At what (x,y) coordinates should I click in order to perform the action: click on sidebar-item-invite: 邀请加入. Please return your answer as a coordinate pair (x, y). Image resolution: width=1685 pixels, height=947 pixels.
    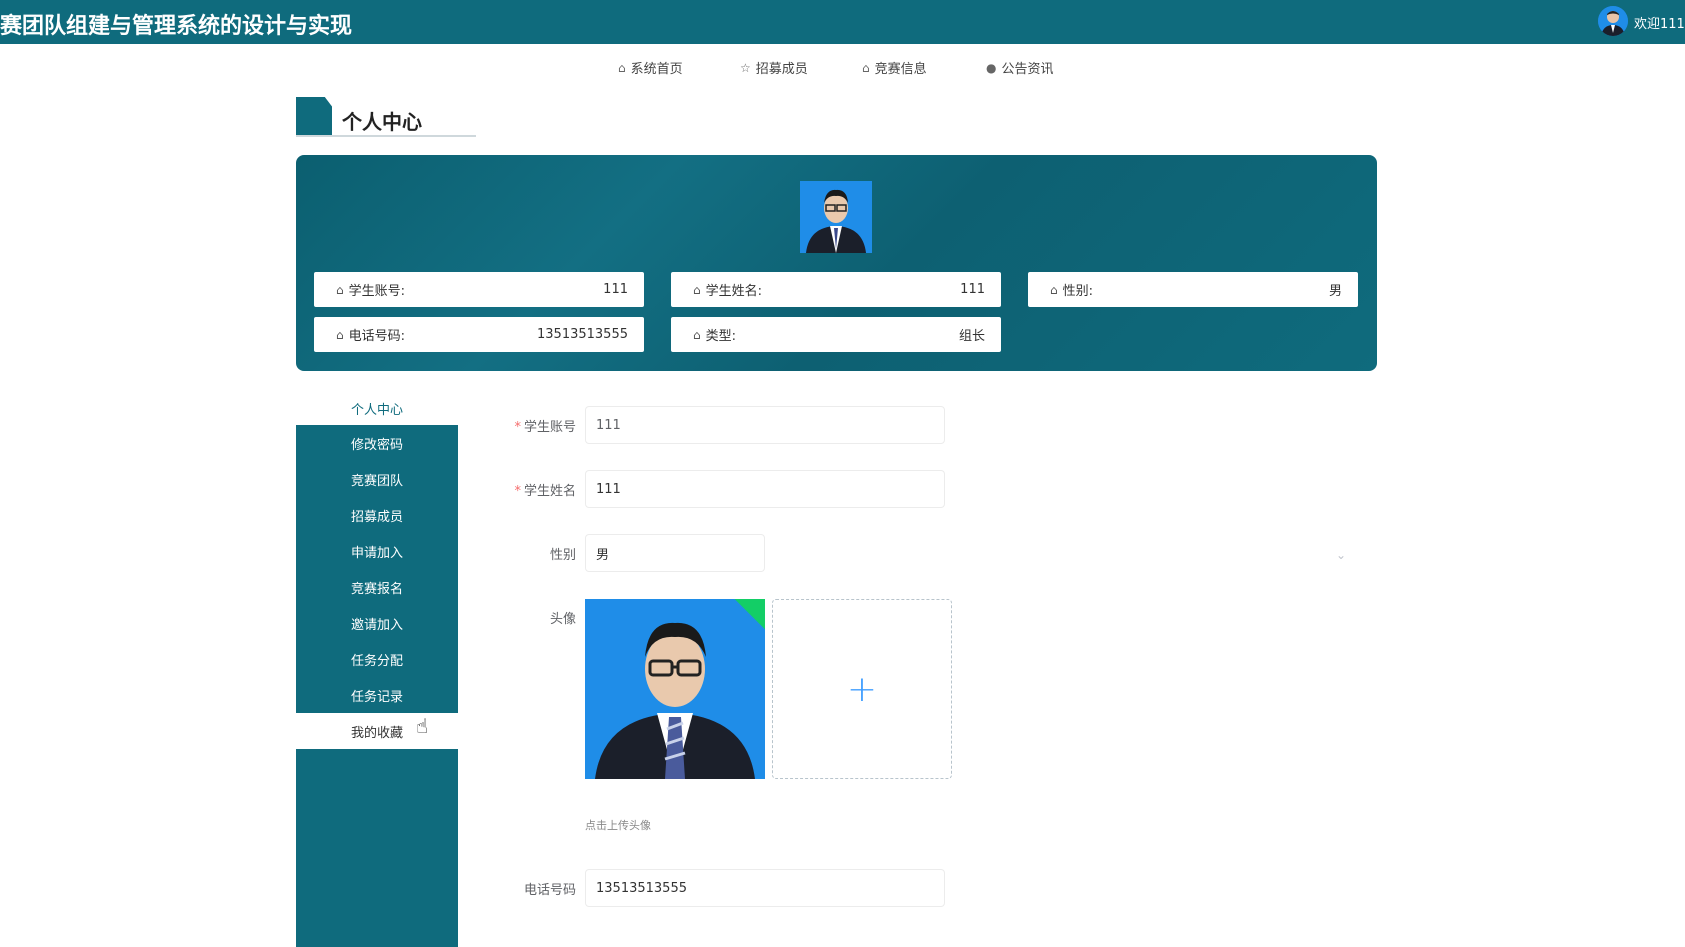
    Looking at the image, I should click on (377, 623).